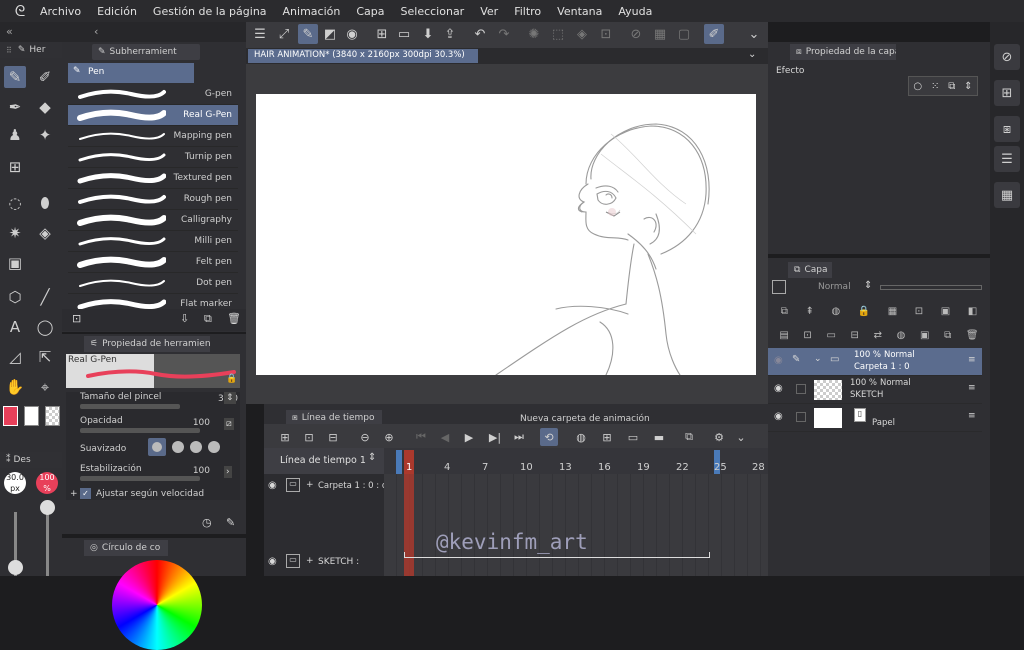 The image size is (1024, 650). Describe the element at coordinates (843, 52) in the screenshot. I see `layer-property-header: ⧈ Propiedad de la capa` at that location.